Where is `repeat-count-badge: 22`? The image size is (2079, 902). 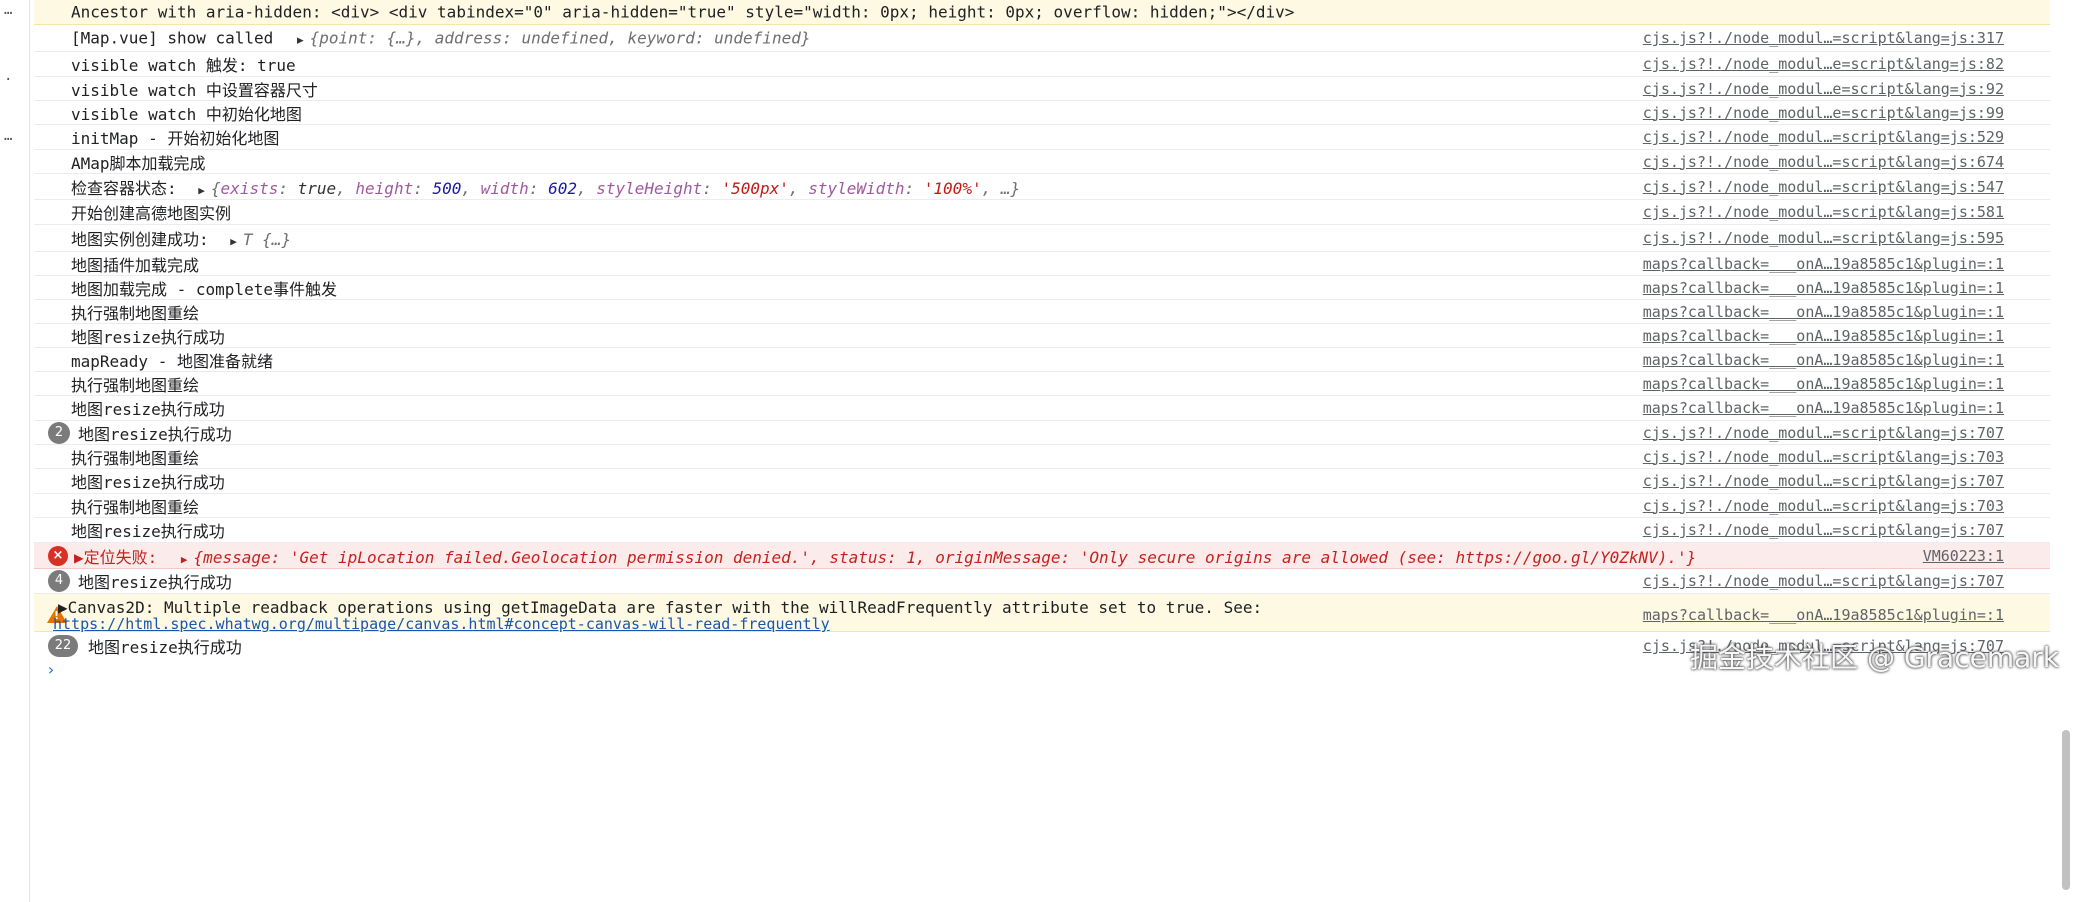 repeat-count-badge: 22 is located at coordinates (63, 646).